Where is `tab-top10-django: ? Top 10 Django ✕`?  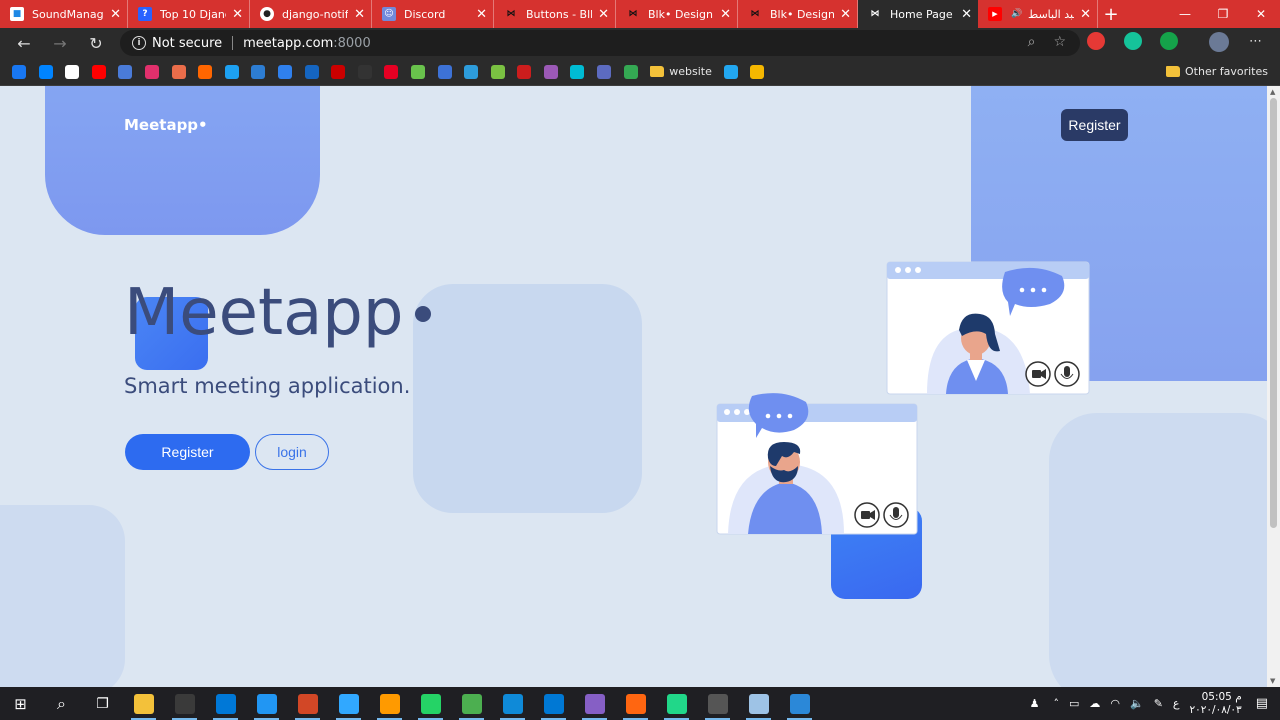 tab-top10-django: ? Top 10 Django ✕ is located at coordinates (189, 14).